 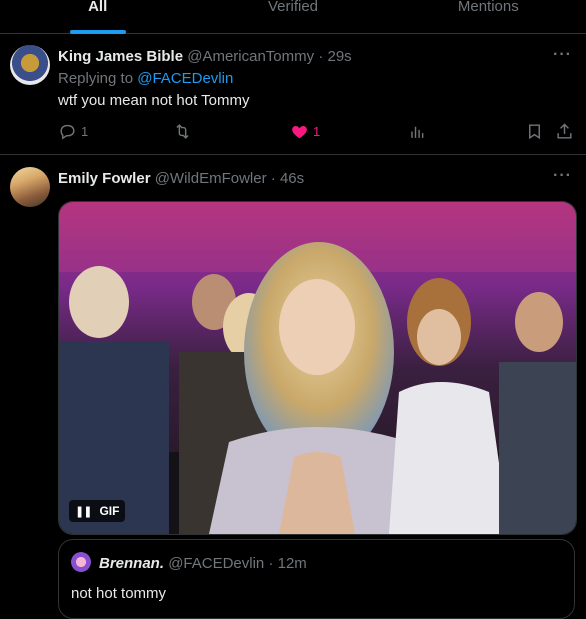 What do you see at coordinates (185, 78) in the screenshot?
I see `replying-to-link: @FACEDevlin` at bounding box center [185, 78].